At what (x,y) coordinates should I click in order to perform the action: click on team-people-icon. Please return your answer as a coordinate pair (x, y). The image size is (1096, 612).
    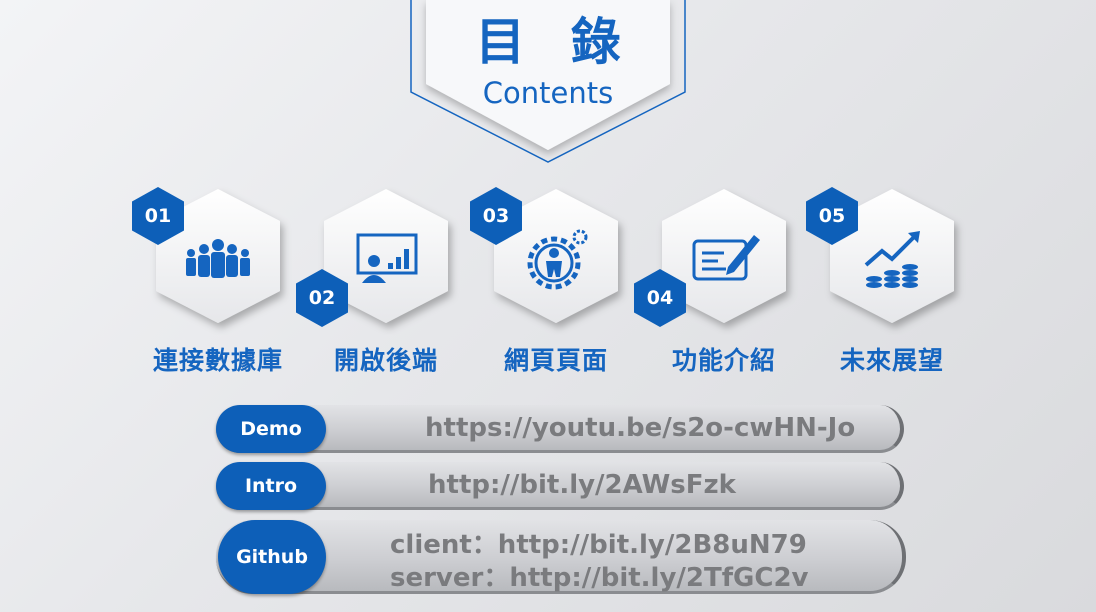
    Looking at the image, I should click on (218, 258).